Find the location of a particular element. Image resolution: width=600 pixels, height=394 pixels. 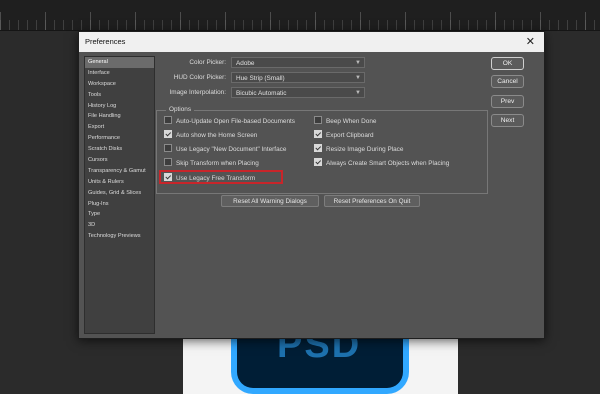

option-label: Beep When Done is located at coordinates (351, 121).